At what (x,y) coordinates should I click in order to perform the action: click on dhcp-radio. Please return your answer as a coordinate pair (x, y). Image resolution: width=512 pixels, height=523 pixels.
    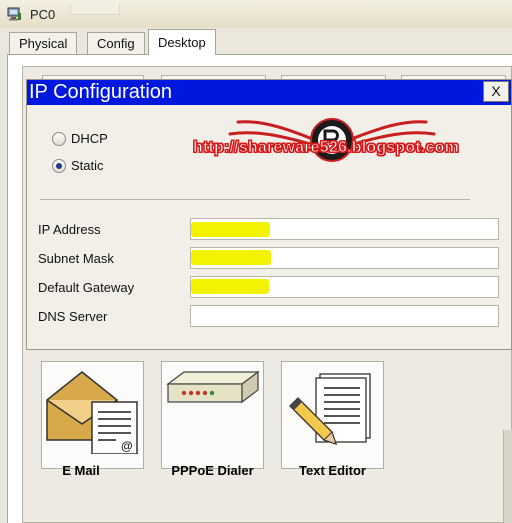
    Looking at the image, I should click on (59, 139).